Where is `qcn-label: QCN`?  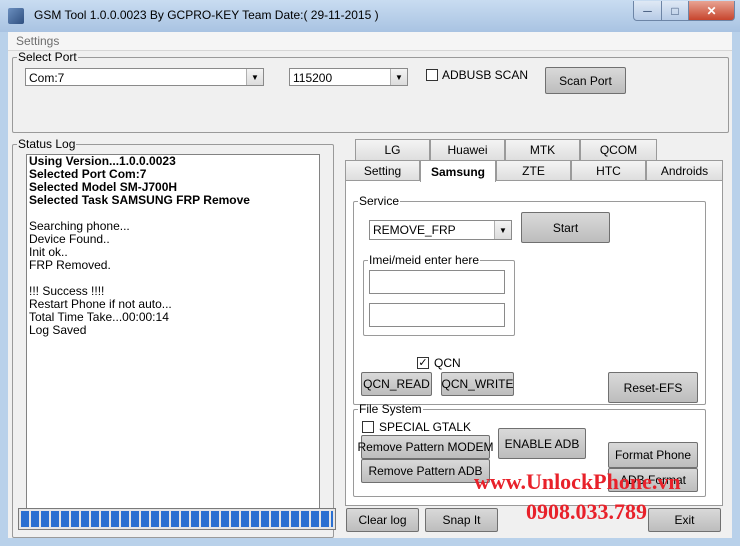
qcn-label: QCN is located at coordinates (447, 363).